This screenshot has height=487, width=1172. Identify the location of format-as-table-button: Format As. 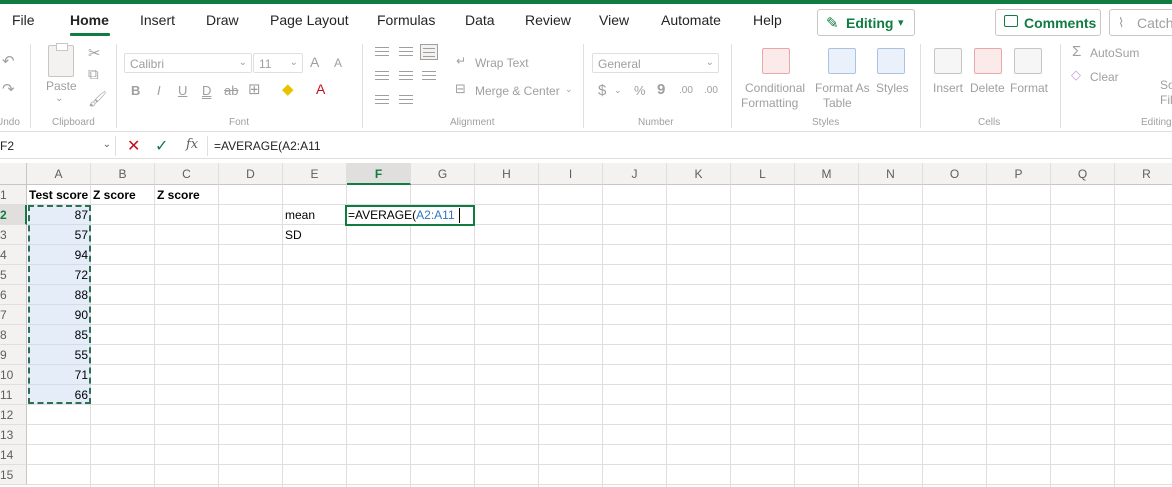
(842, 88).